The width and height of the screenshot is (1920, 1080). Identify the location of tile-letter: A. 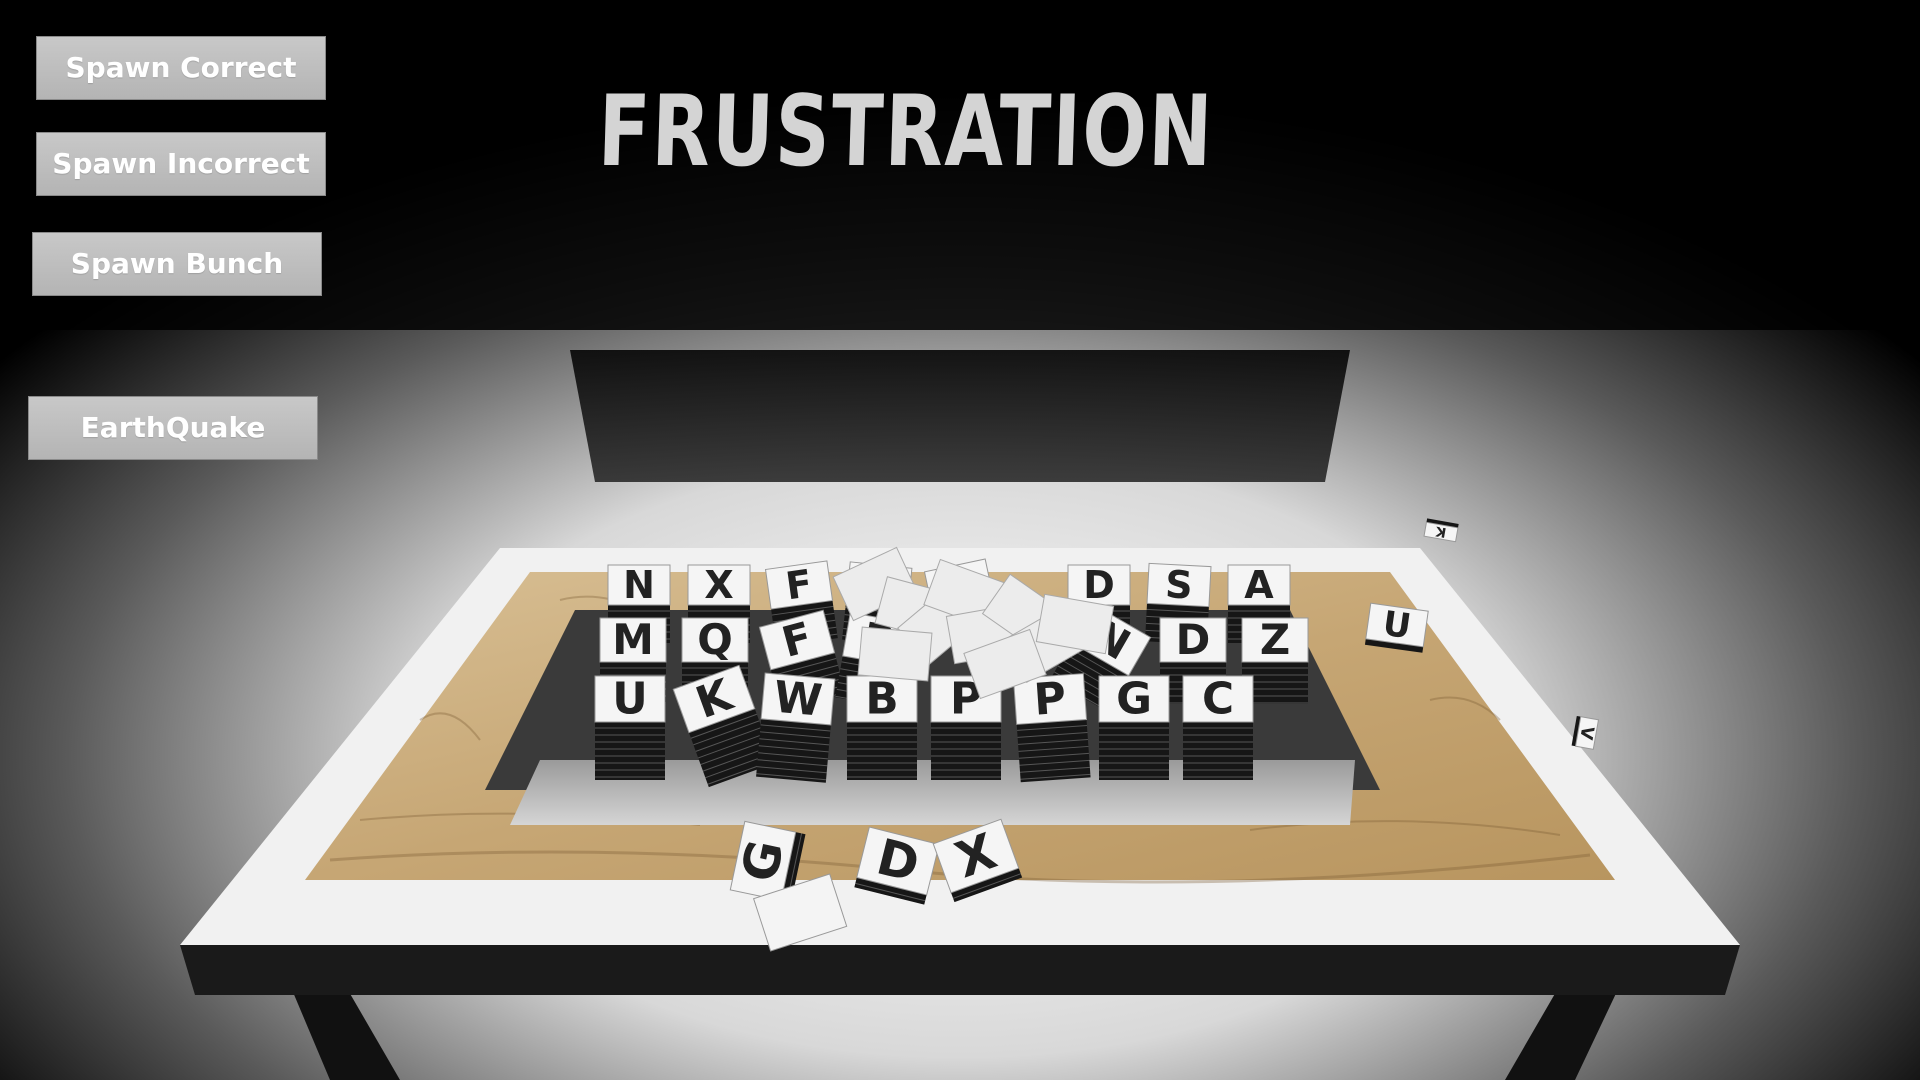
(1259, 585).